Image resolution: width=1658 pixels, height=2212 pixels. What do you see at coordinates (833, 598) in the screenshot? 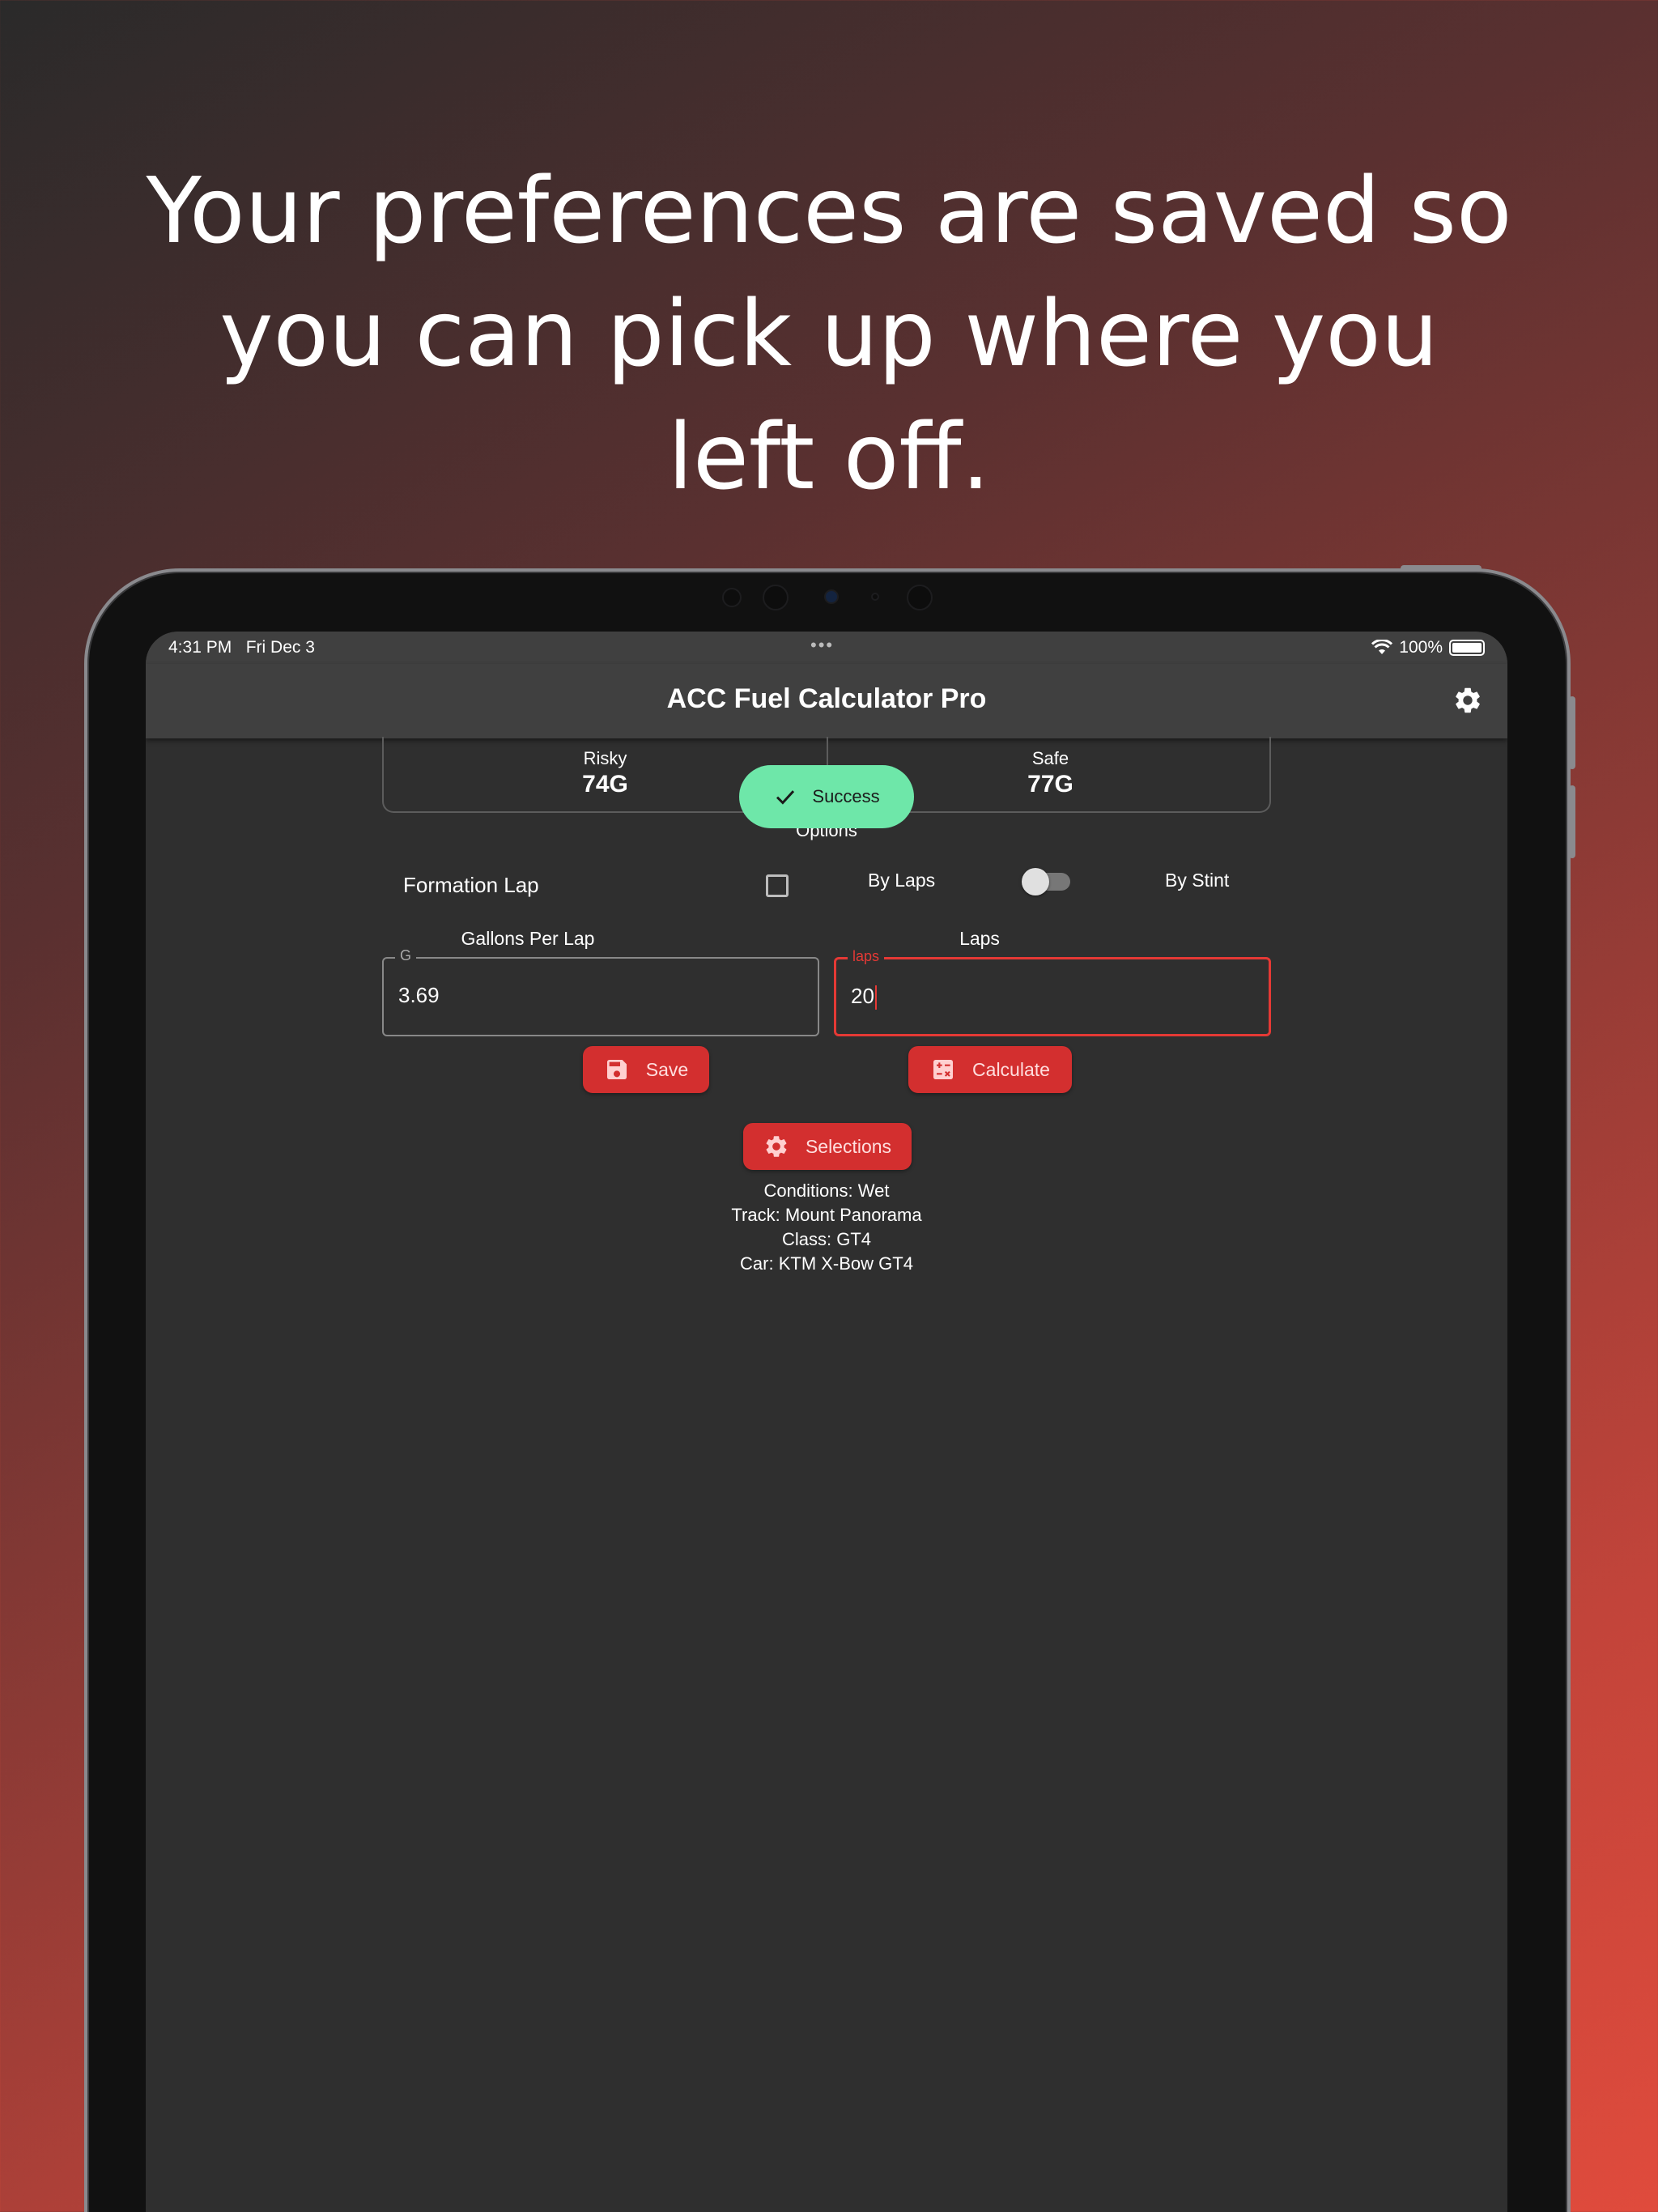
I see `camera-bar` at bounding box center [833, 598].